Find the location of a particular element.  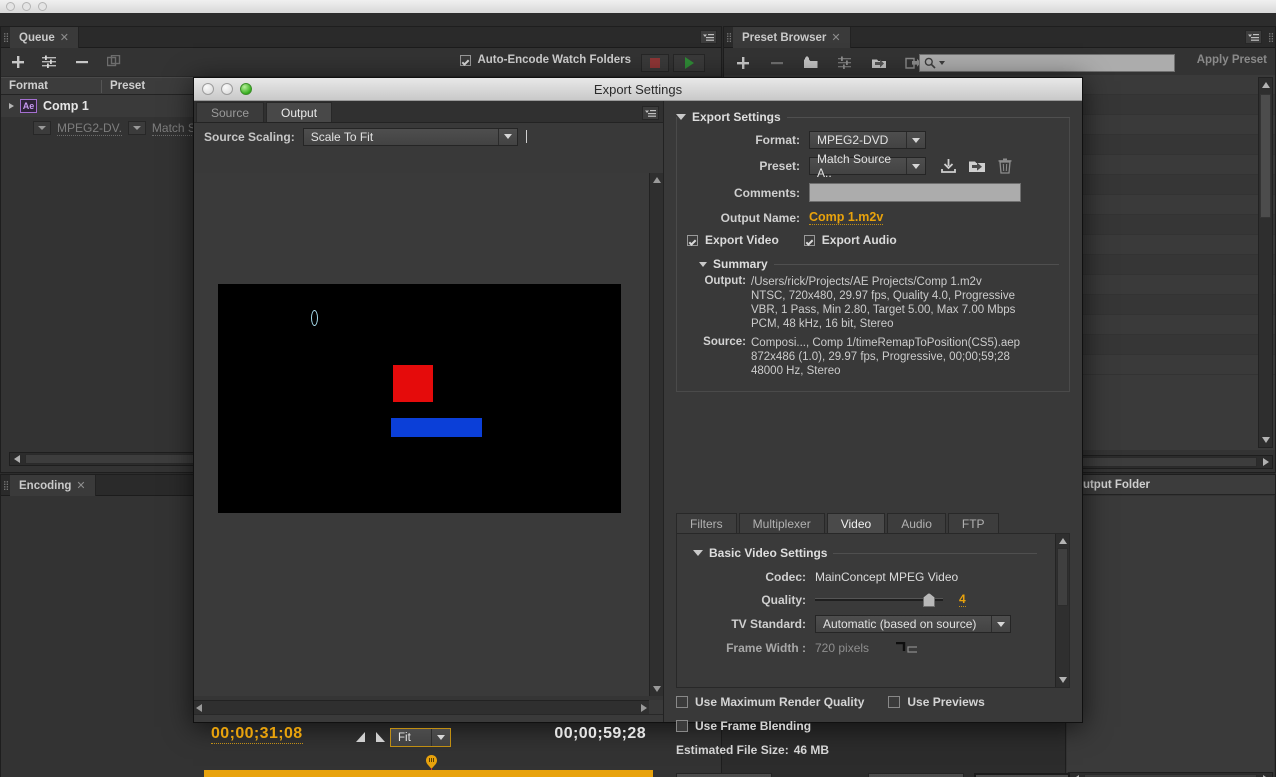

os-minimize-button is located at coordinates (26, 6).